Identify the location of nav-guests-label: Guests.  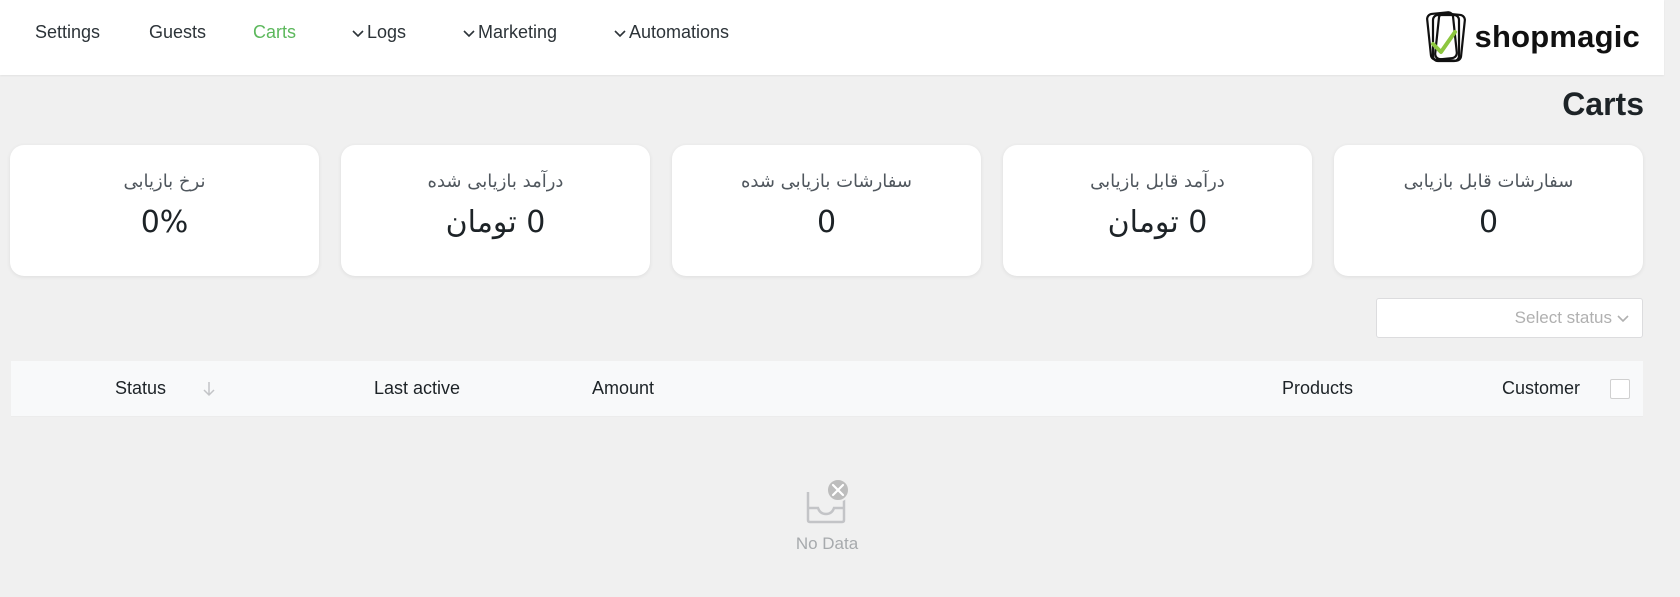
(178, 32).